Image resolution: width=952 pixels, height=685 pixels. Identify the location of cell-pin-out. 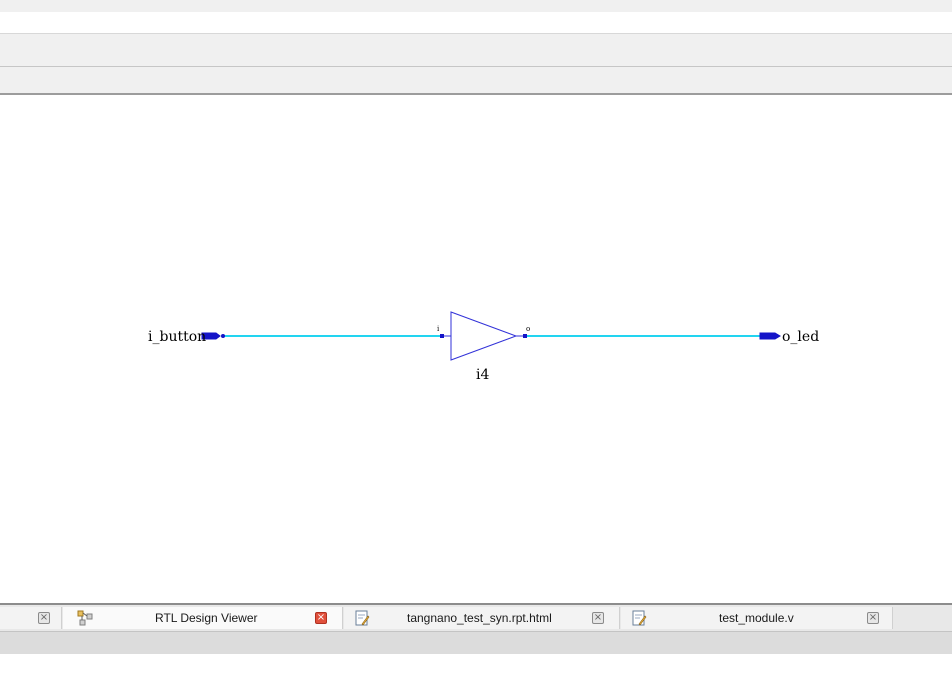
(525, 336).